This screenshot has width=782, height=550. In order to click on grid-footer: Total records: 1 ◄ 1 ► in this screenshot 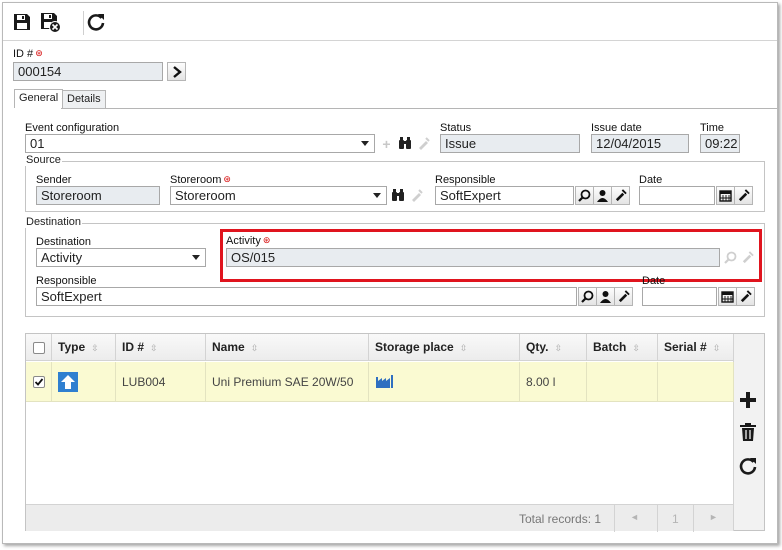, I will do `click(380, 518)`.